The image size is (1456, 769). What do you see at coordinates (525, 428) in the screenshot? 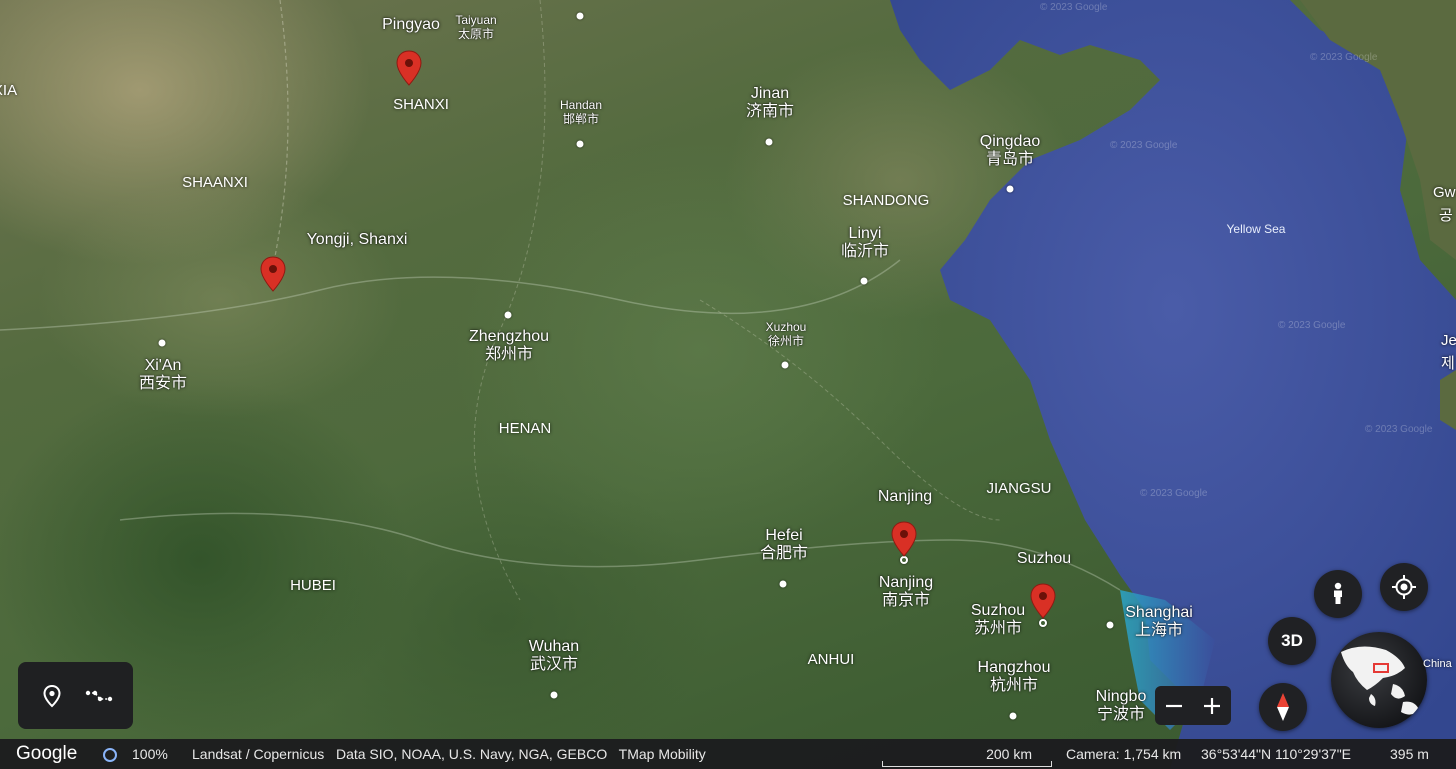
I see `province-label-henan: HENAN` at bounding box center [525, 428].